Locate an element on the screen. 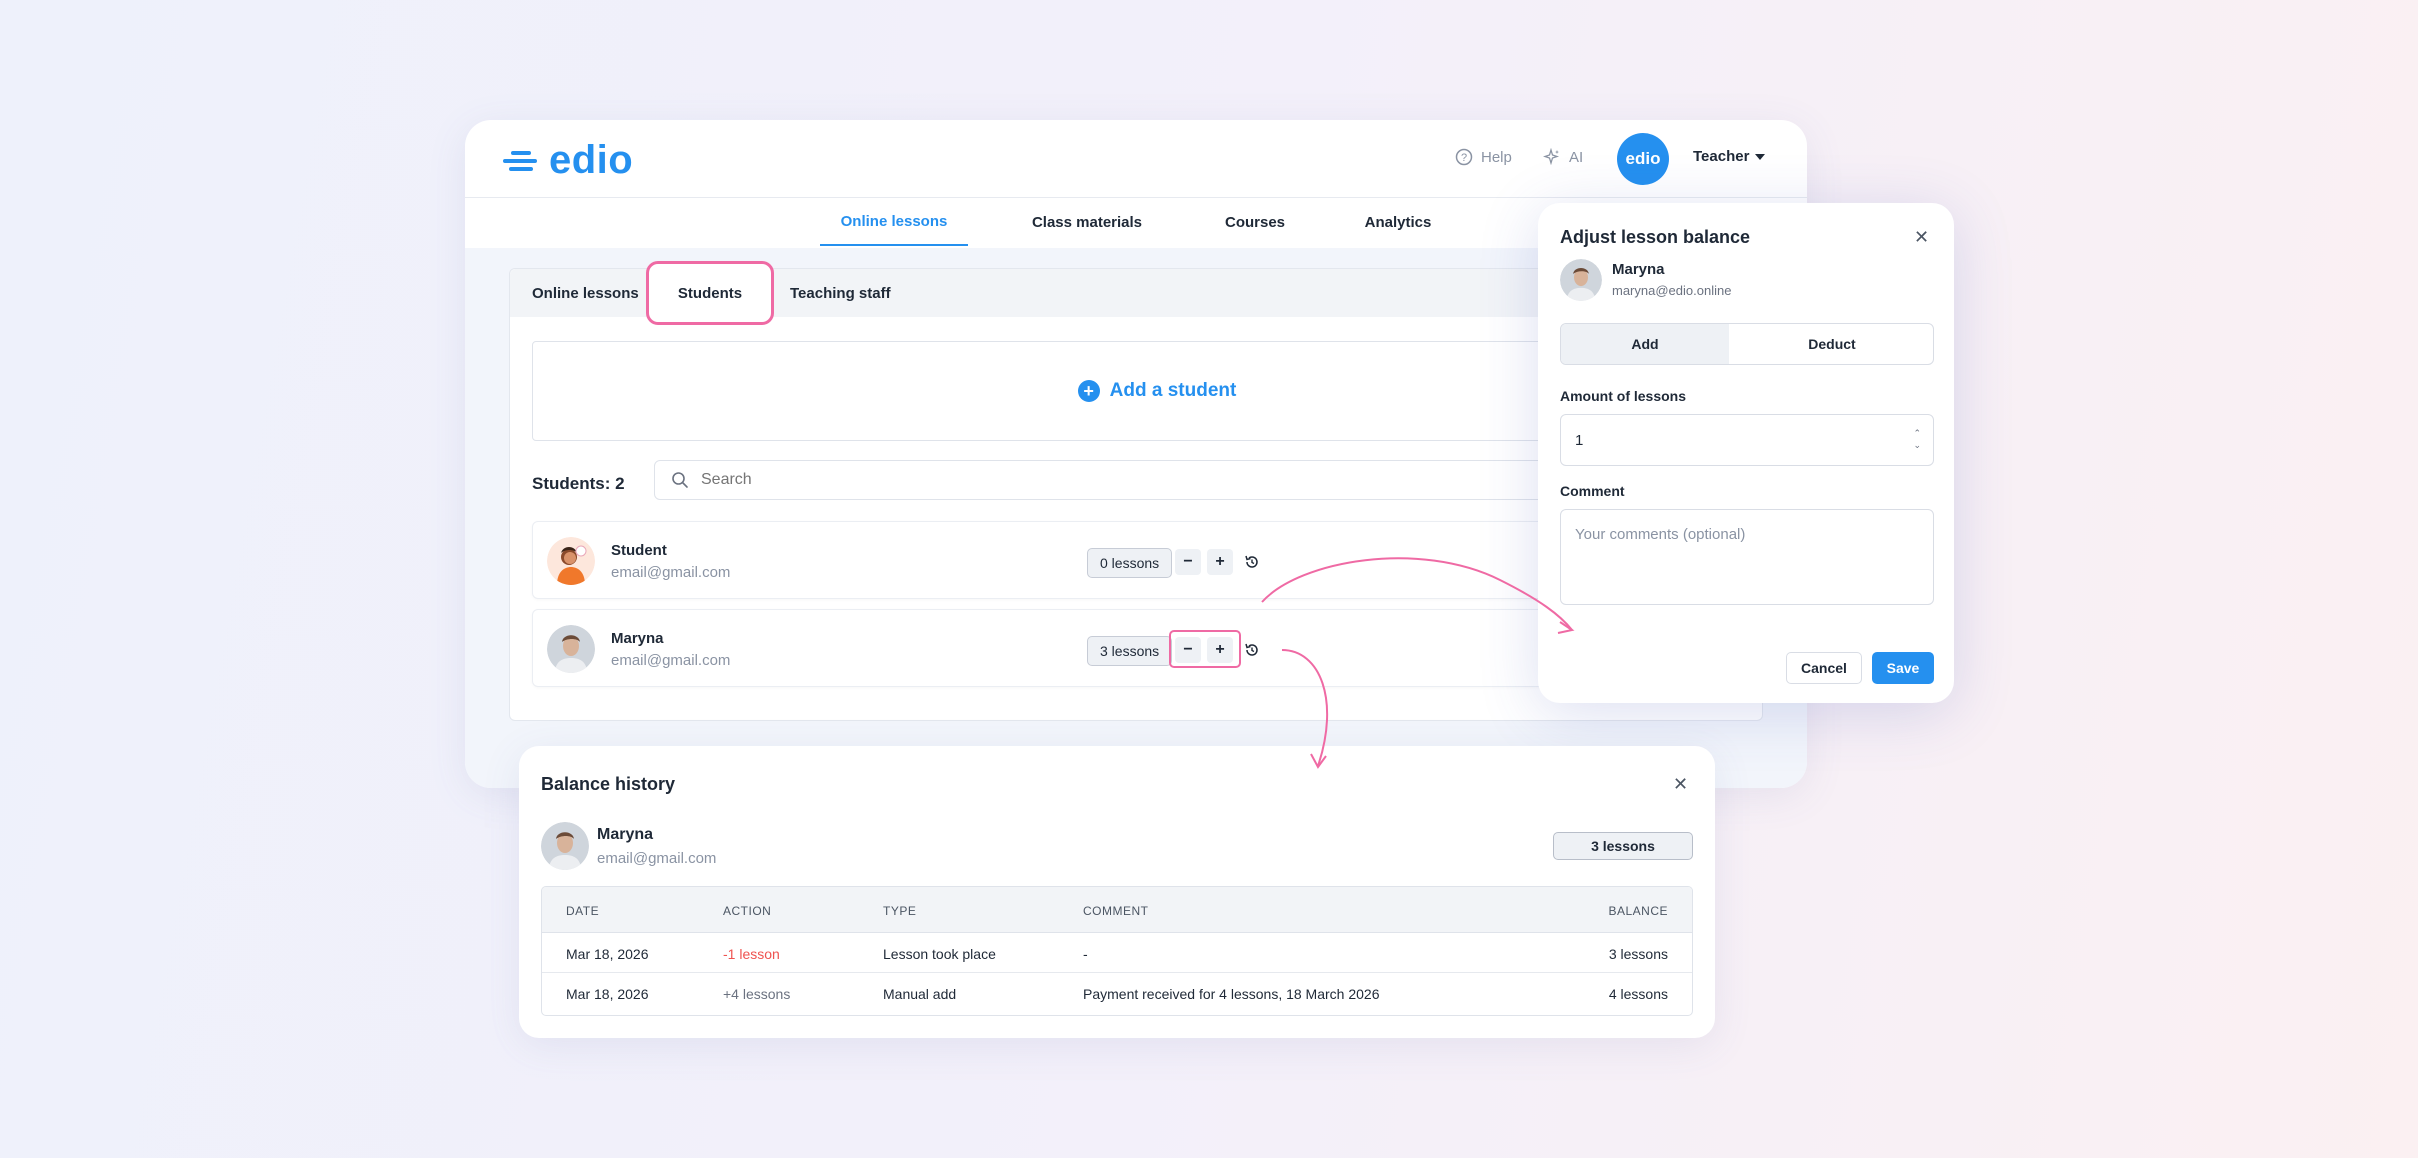 Image resolution: width=2418 pixels, height=1158 pixels. table-header: Date Action Type Comment Balance is located at coordinates (1117, 910).